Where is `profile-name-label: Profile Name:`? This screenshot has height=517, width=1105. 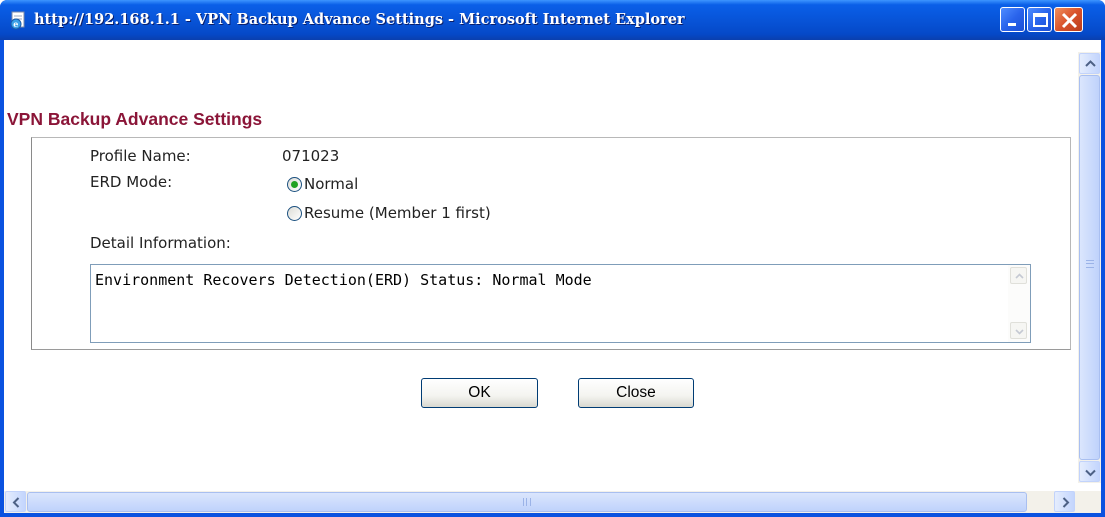 profile-name-label: Profile Name: is located at coordinates (140, 156).